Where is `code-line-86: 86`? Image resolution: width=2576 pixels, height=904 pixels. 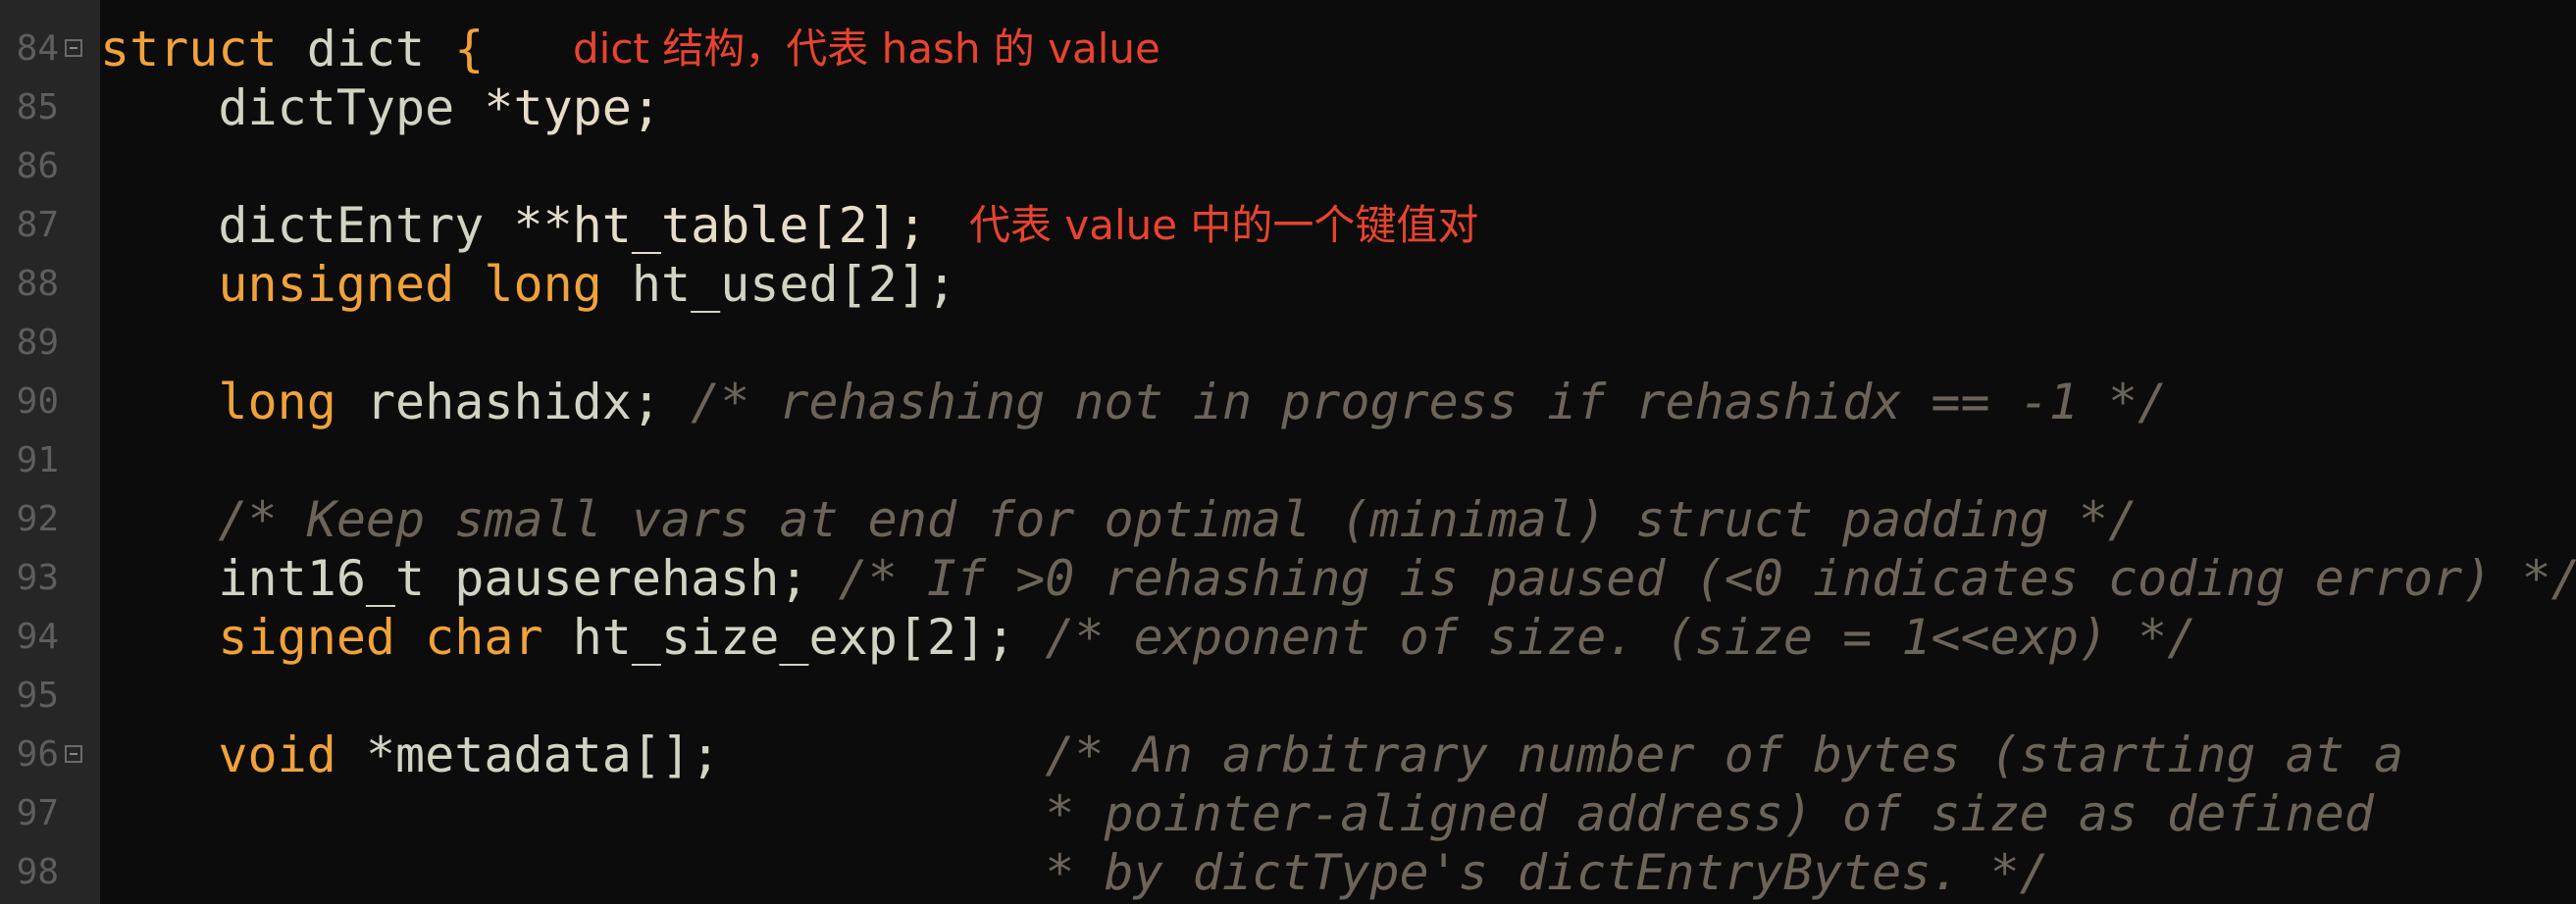 code-line-86: 86 is located at coordinates (1288, 167).